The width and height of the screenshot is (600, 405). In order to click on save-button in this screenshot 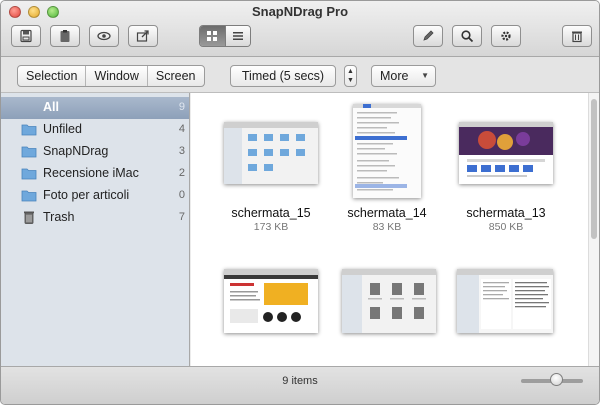, I will do `click(26, 36)`.